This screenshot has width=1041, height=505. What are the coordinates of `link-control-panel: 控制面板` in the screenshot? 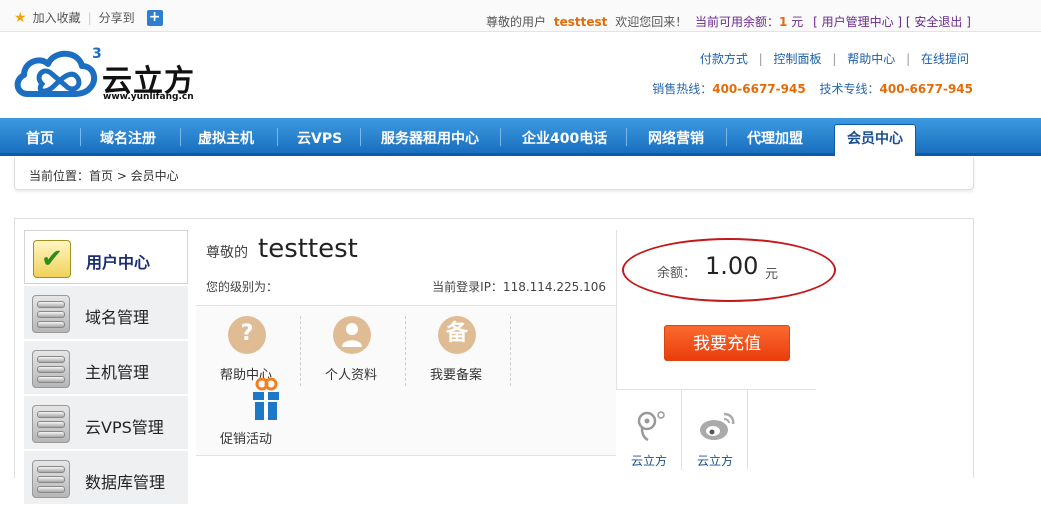 It's located at (798, 59).